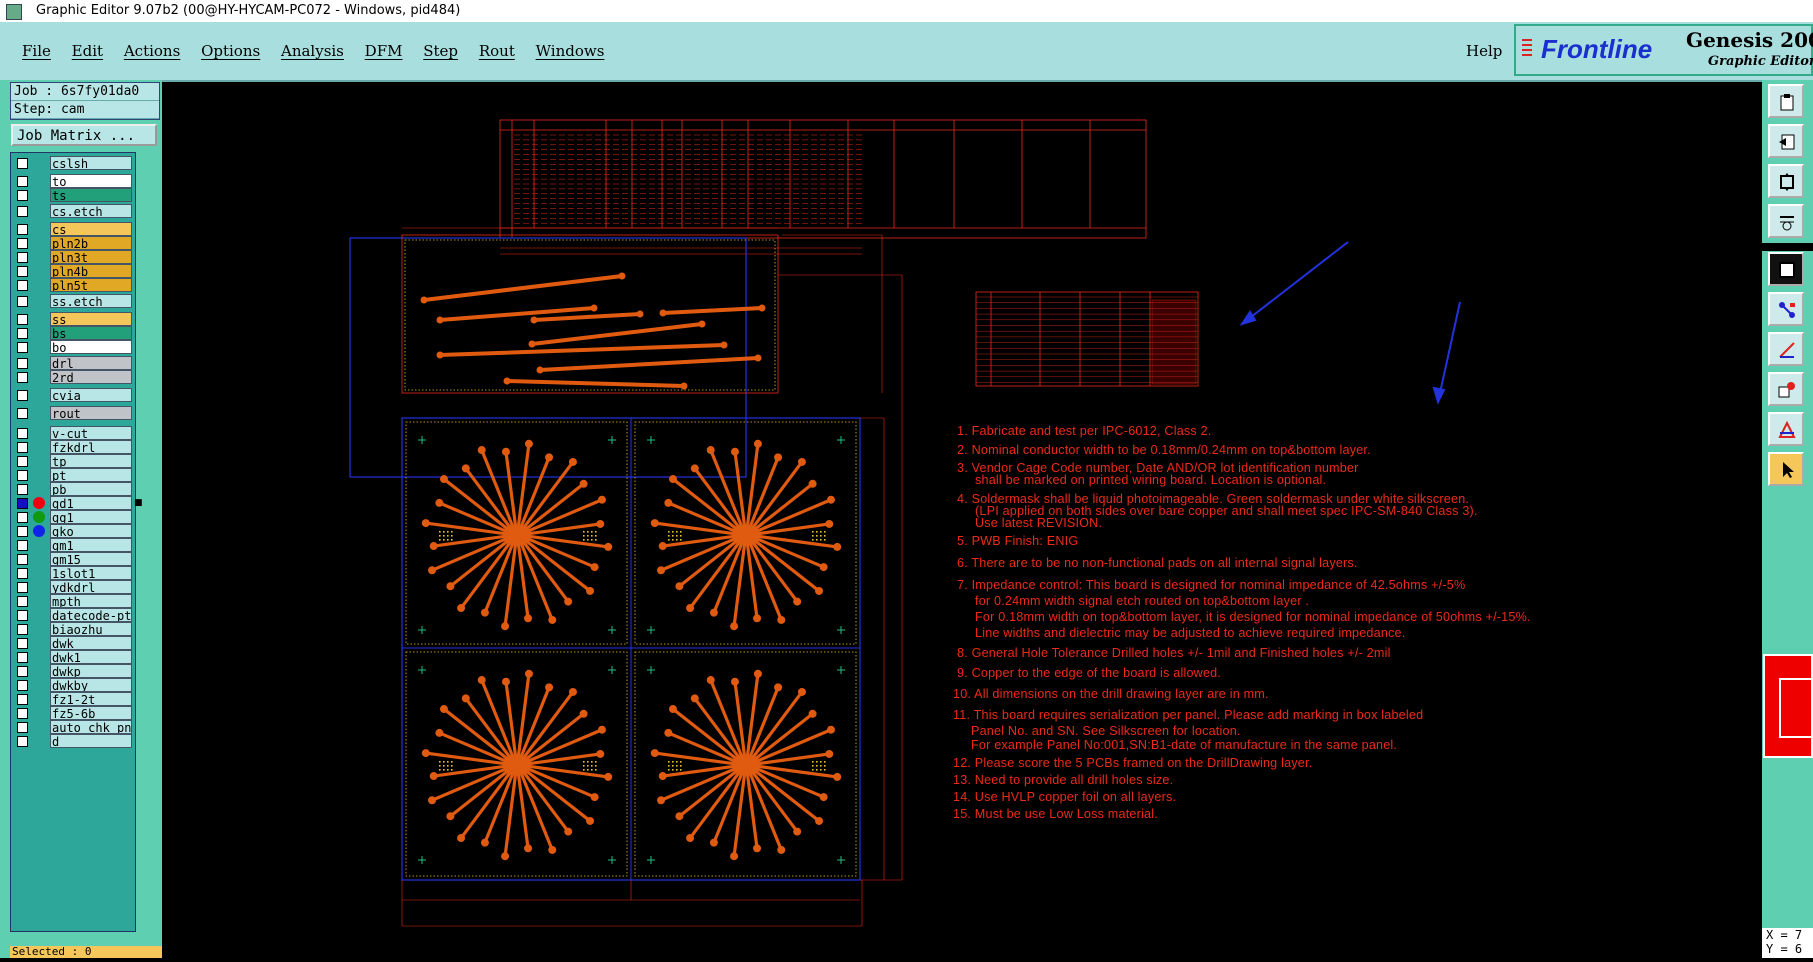  I want to click on layer-name: 2rd, so click(91, 377).